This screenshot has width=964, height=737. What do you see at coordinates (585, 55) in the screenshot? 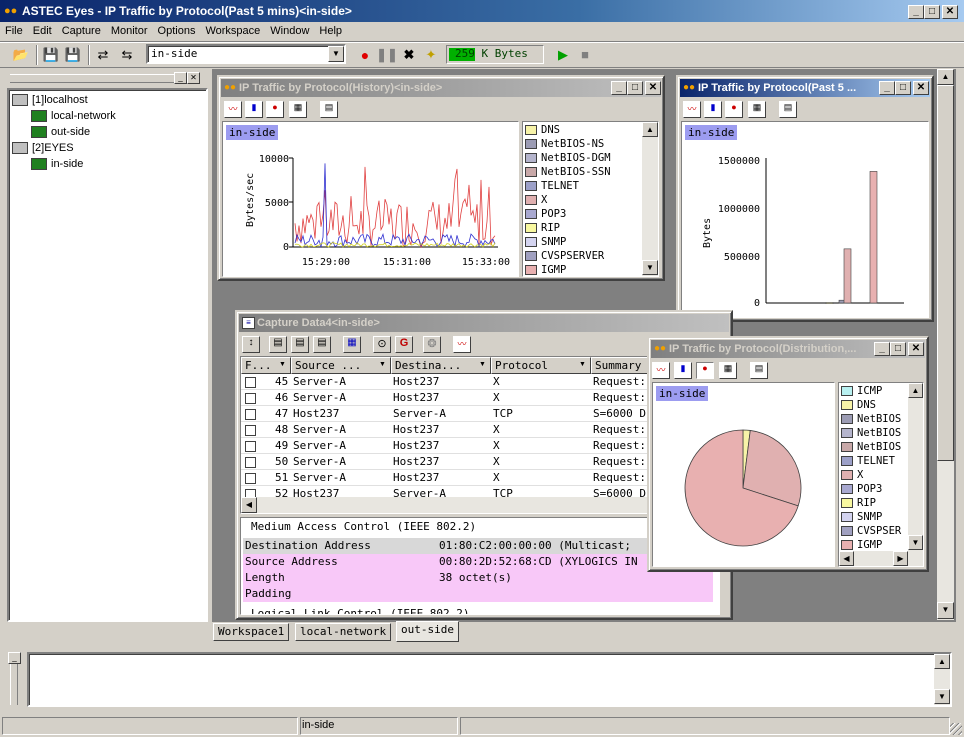
I see `stop-square-icon: ■` at bounding box center [585, 55].